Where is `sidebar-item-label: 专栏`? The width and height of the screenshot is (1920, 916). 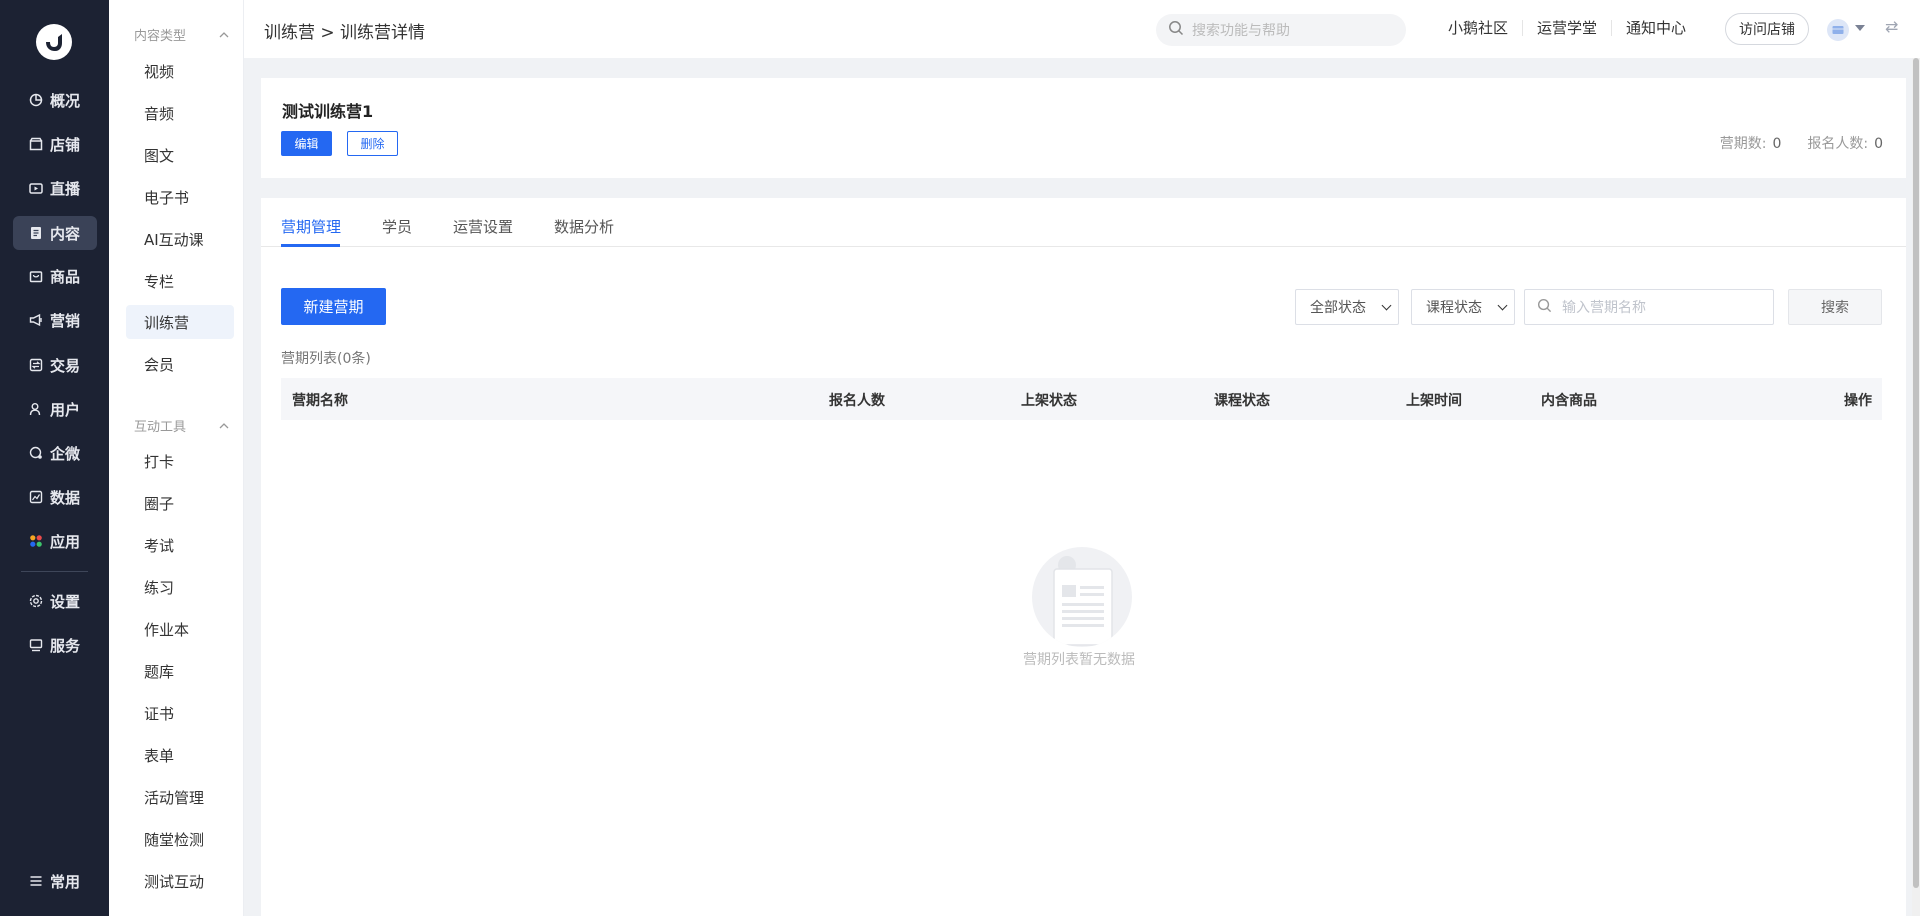
sidebar-item-label: 专栏 is located at coordinates (159, 281).